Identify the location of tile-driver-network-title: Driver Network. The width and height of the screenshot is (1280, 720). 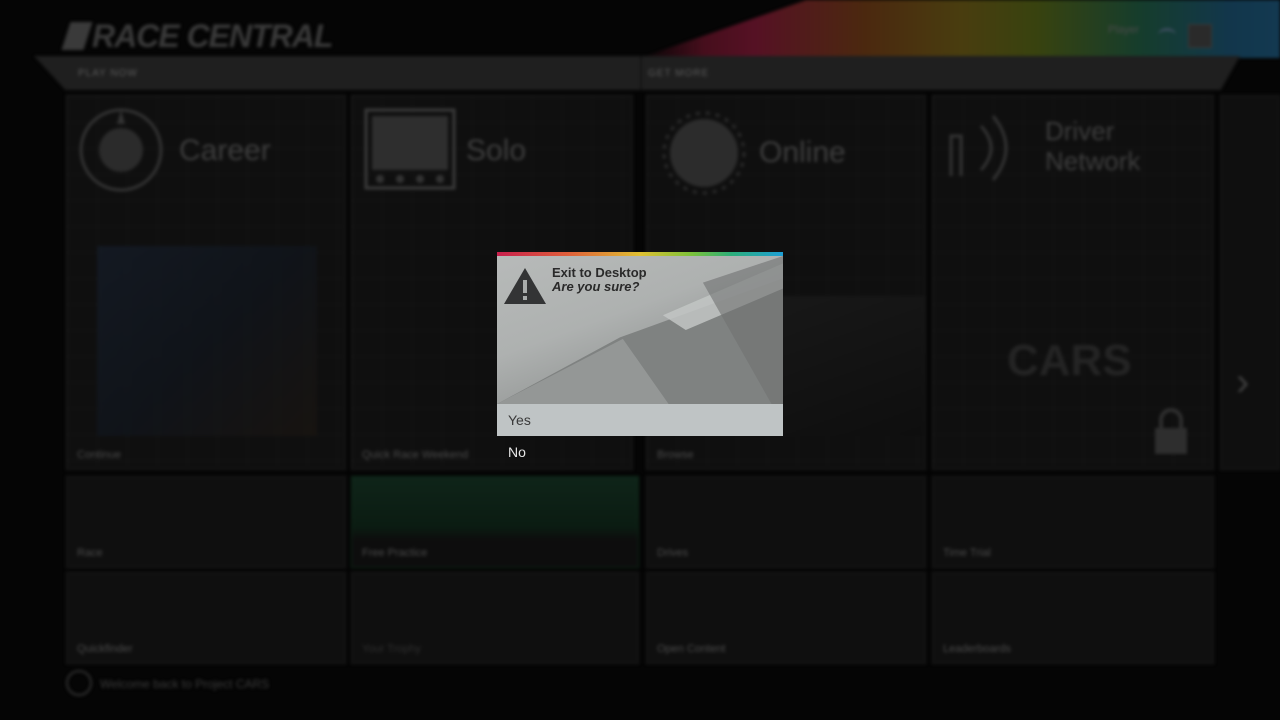
(1093, 146).